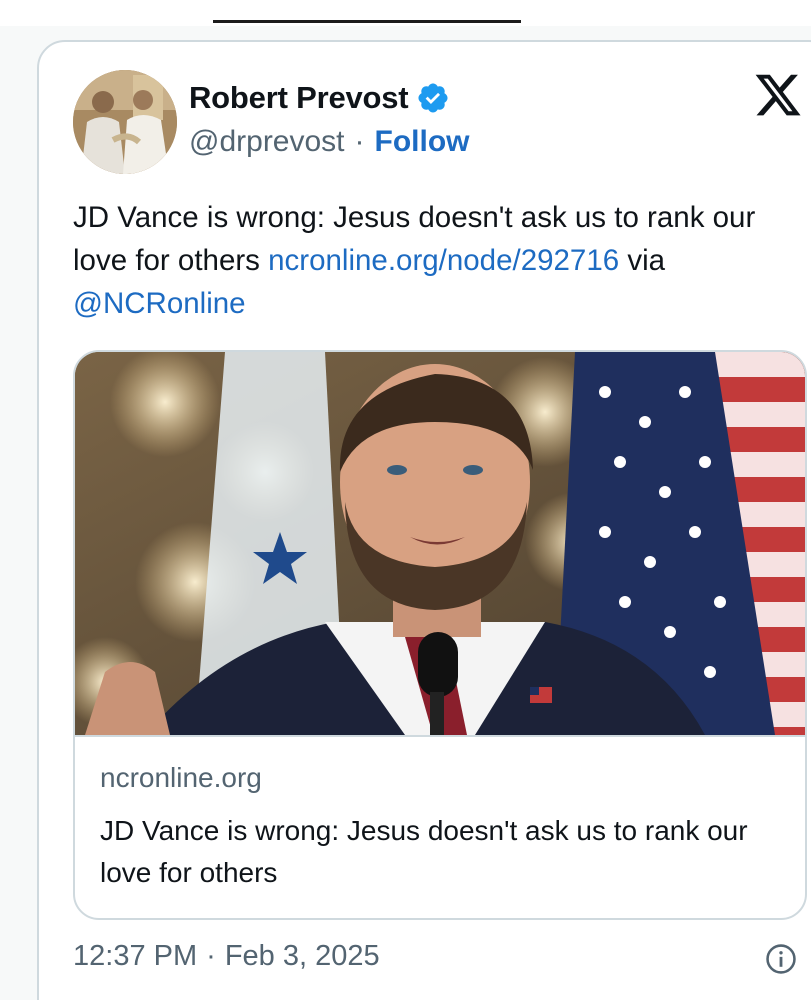 Image resolution: width=811 pixels, height=1000 pixels. Describe the element at coordinates (135, 956) in the screenshot. I see `timestamp-time: 12:37 PM` at that location.